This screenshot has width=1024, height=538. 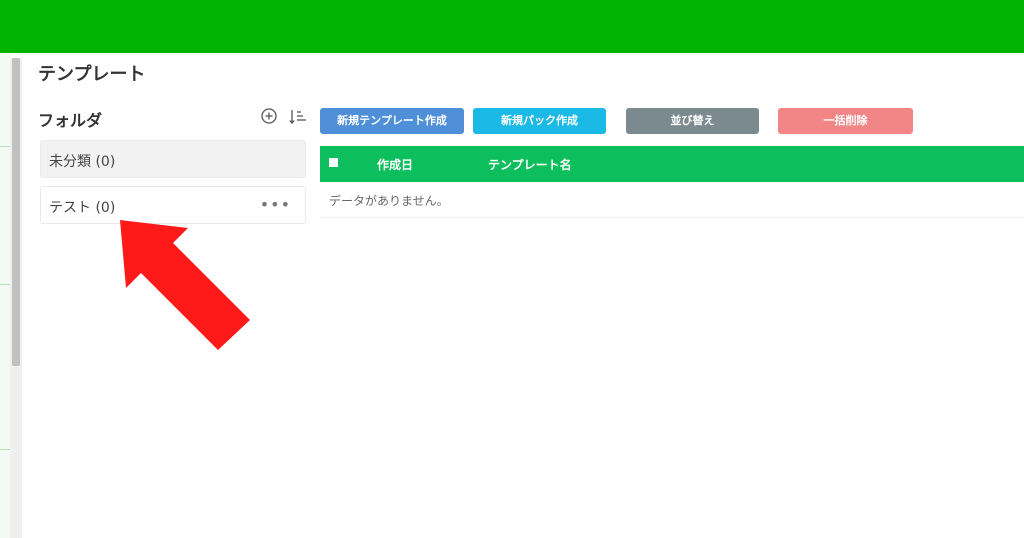 I want to click on more-horizontal-icon: •••, so click(x=275, y=204).